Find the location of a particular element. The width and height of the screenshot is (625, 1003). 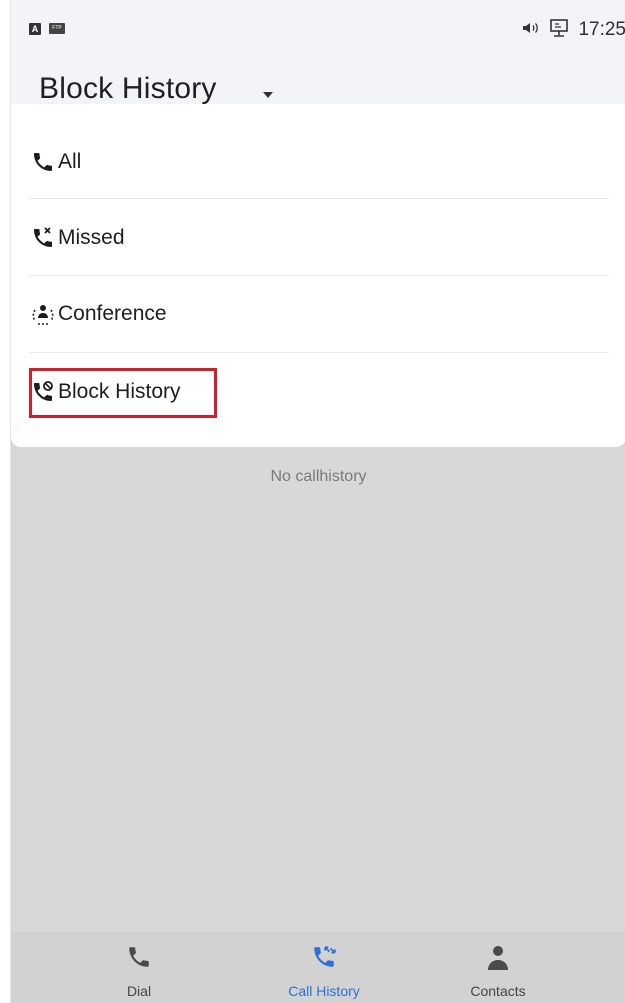

ftp-icon: FTP is located at coordinates (57, 28).